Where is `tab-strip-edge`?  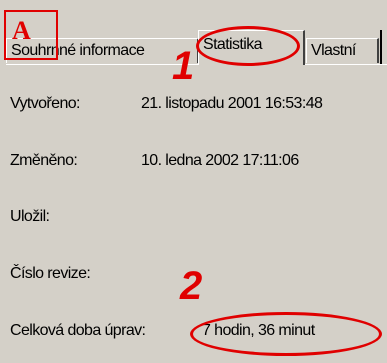 tab-strip-edge is located at coordinates (381, 47).